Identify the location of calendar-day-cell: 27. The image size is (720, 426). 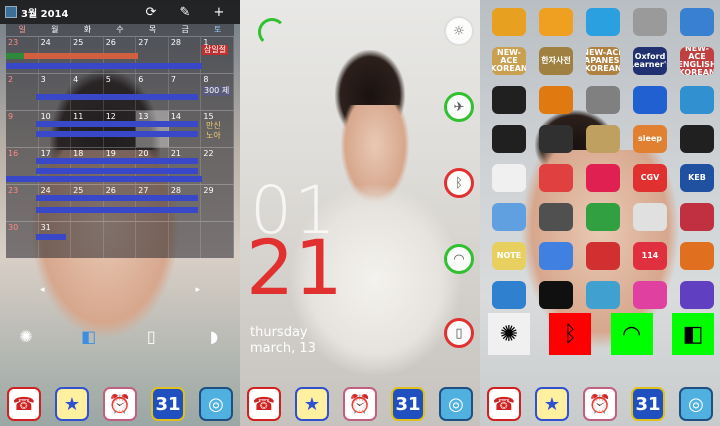
(152, 203).